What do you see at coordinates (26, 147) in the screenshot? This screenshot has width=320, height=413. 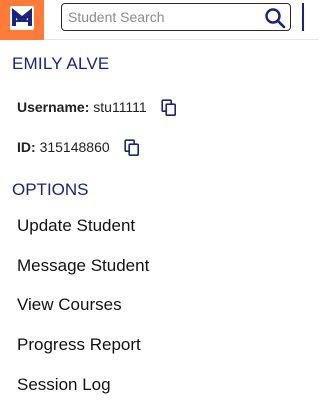 I see `id-label: ID:` at bounding box center [26, 147].